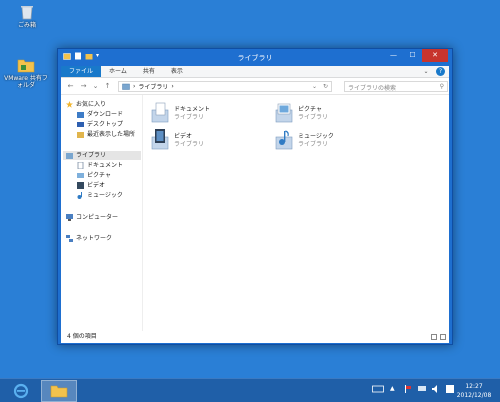  Describe the element at coordinates (111, 134) in the screenshot. I see `nav-recent-places-label: 最近表示した場所` at that location.